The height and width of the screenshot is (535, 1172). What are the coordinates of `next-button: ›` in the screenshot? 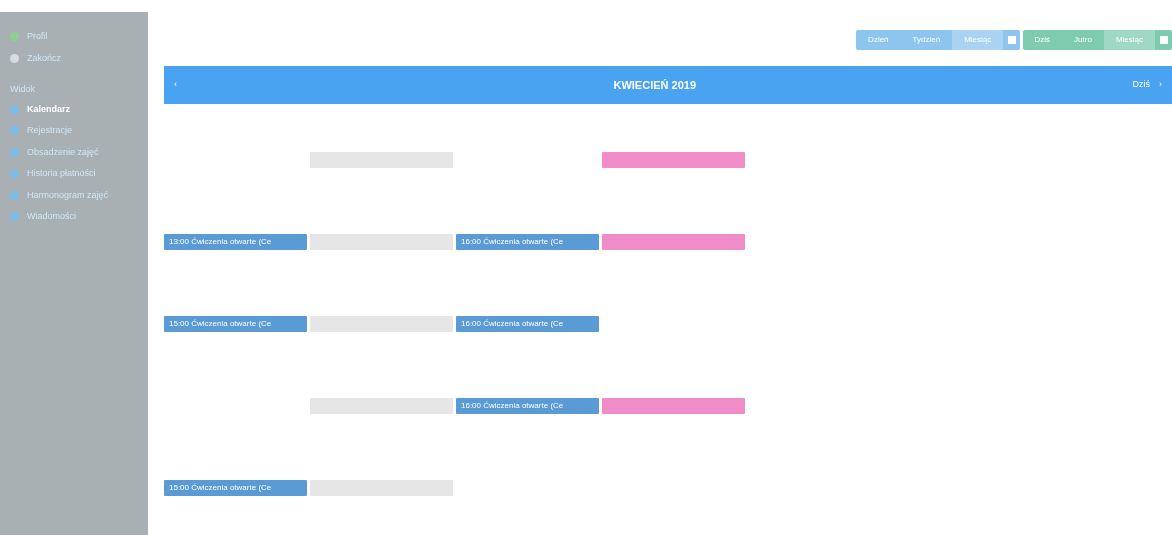 It's located at (1160, 85).